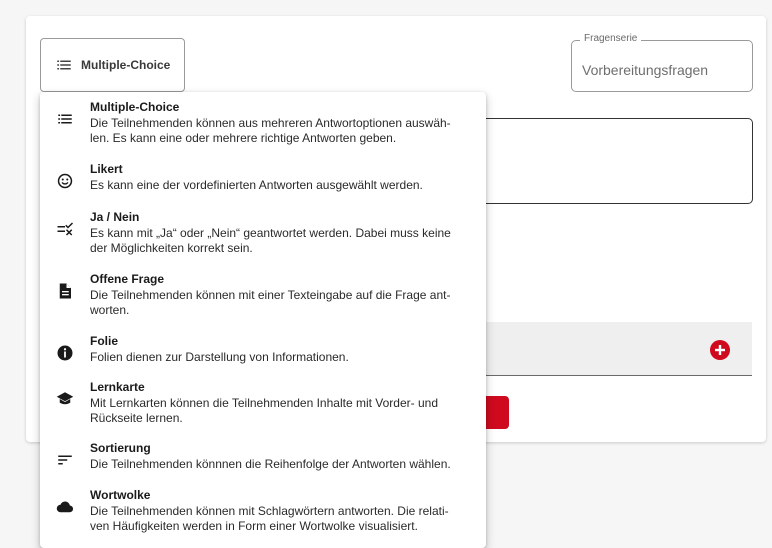 The height and width of the screenshot is (548, 772). Describe the element at coordinates (611, 161) in the screenshot. I see `question-text-area` at that location.